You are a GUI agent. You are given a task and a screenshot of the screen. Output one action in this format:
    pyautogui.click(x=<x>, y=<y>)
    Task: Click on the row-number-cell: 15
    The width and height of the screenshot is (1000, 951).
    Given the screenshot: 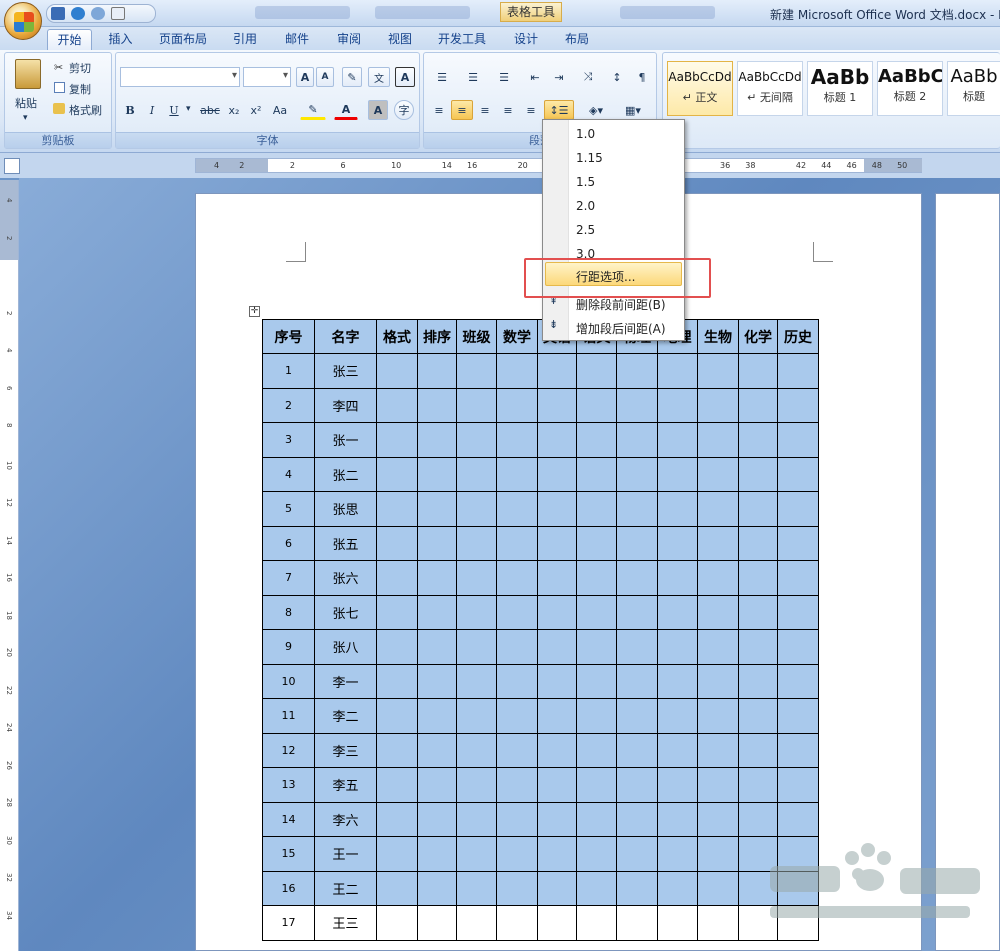 What is the action you would take?
    pyautogui.click(x=288, y=854)
    